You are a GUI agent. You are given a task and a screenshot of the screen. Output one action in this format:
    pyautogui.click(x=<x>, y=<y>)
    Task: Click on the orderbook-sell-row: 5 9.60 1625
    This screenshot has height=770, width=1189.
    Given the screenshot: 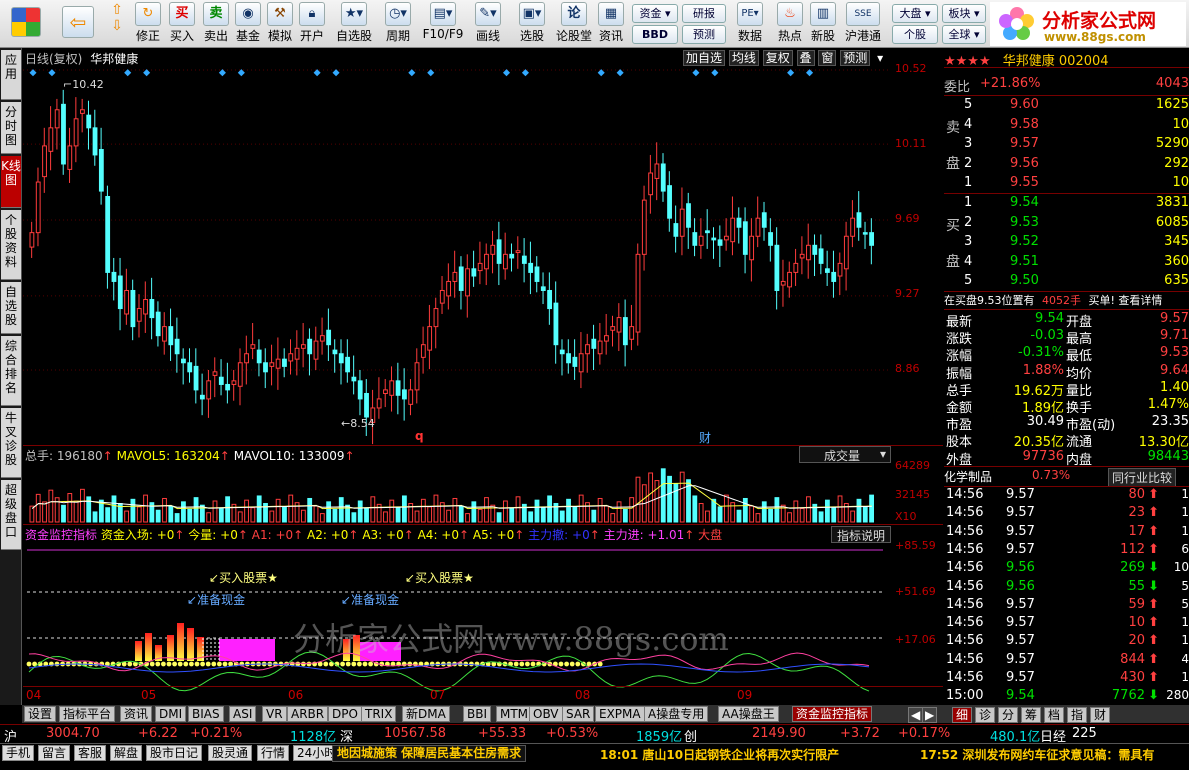 What is the action you would take?
    pyautogui.click(x=1076, y=106)
    